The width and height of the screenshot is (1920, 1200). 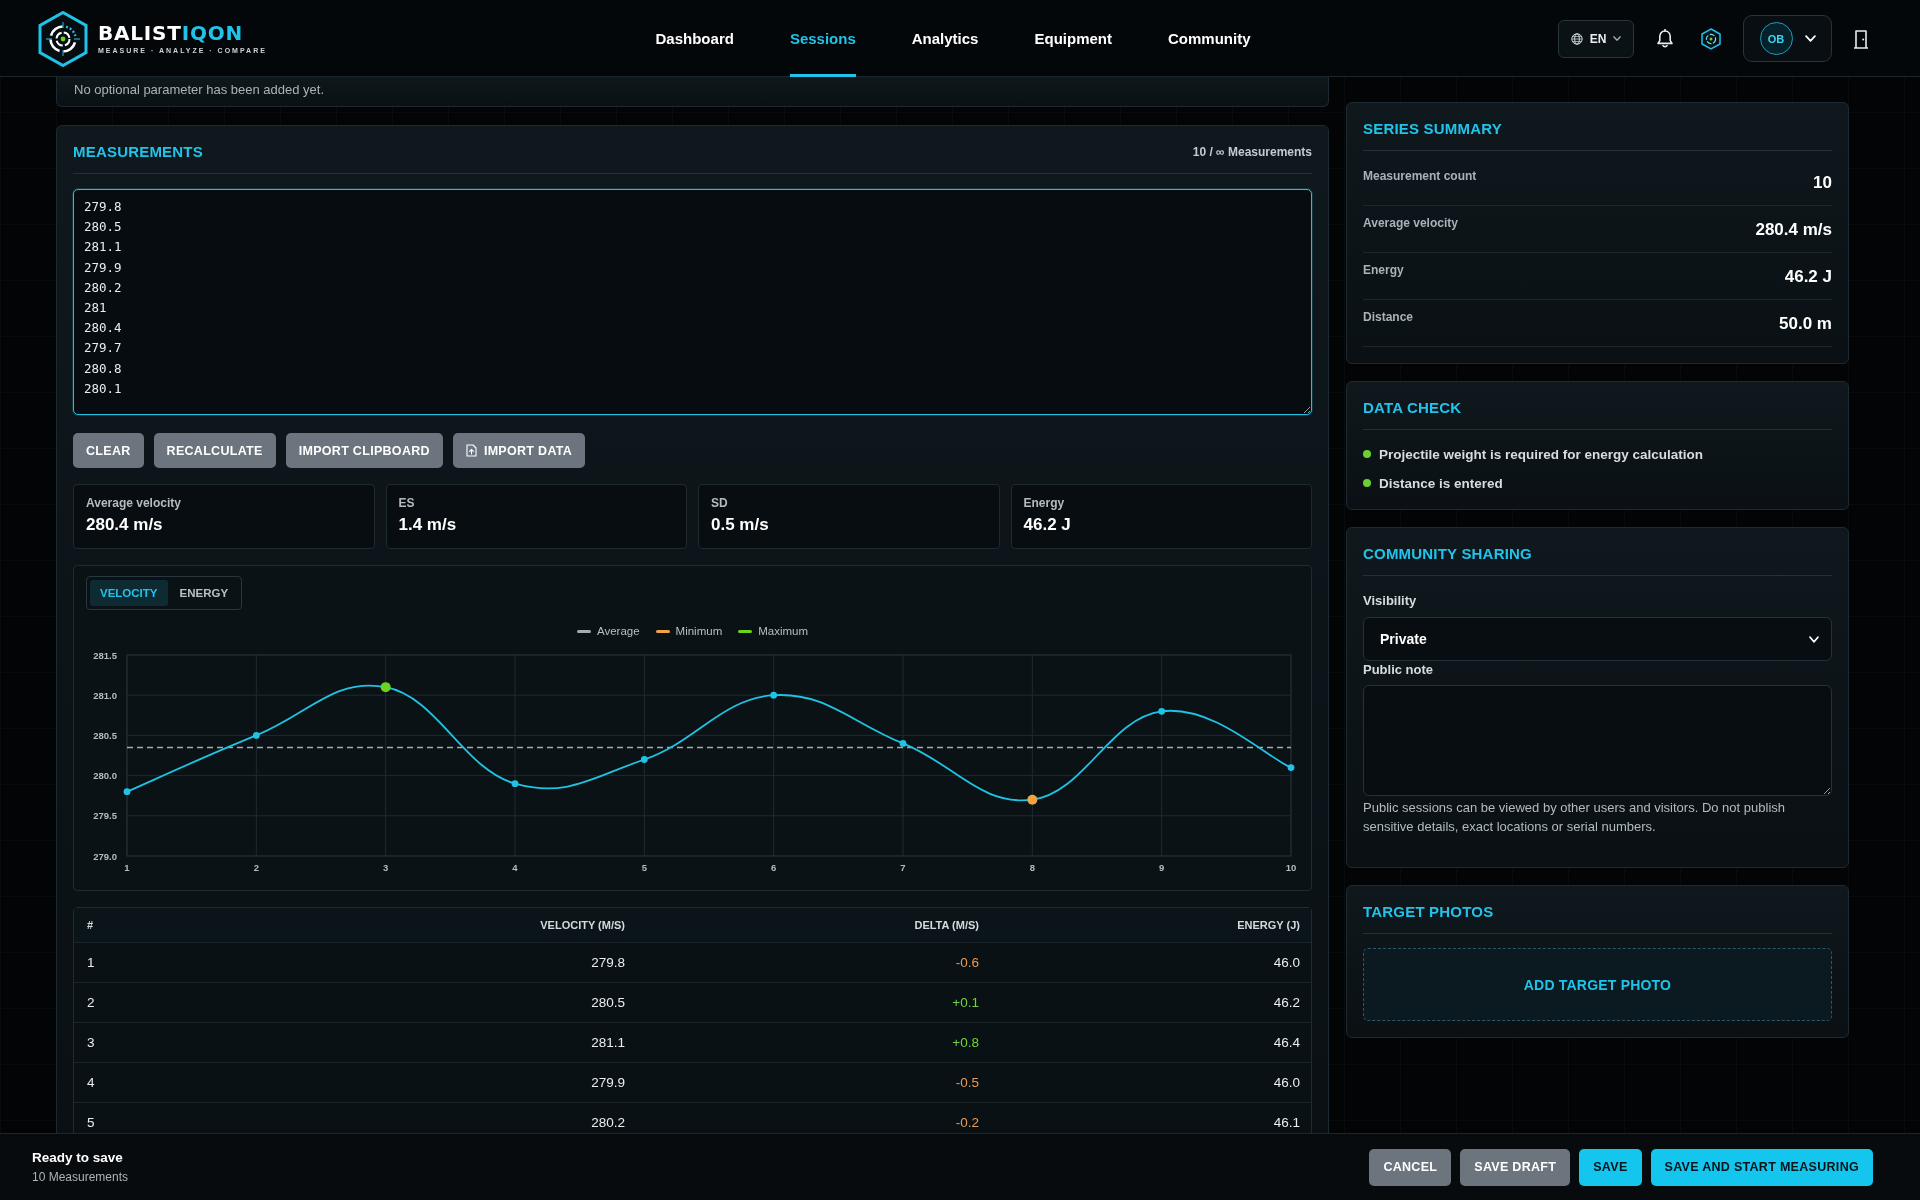 What do you see at coordinates (644, 867) in the screenshot?
I see `axis-label: 5` at bounding box center [644, 867].